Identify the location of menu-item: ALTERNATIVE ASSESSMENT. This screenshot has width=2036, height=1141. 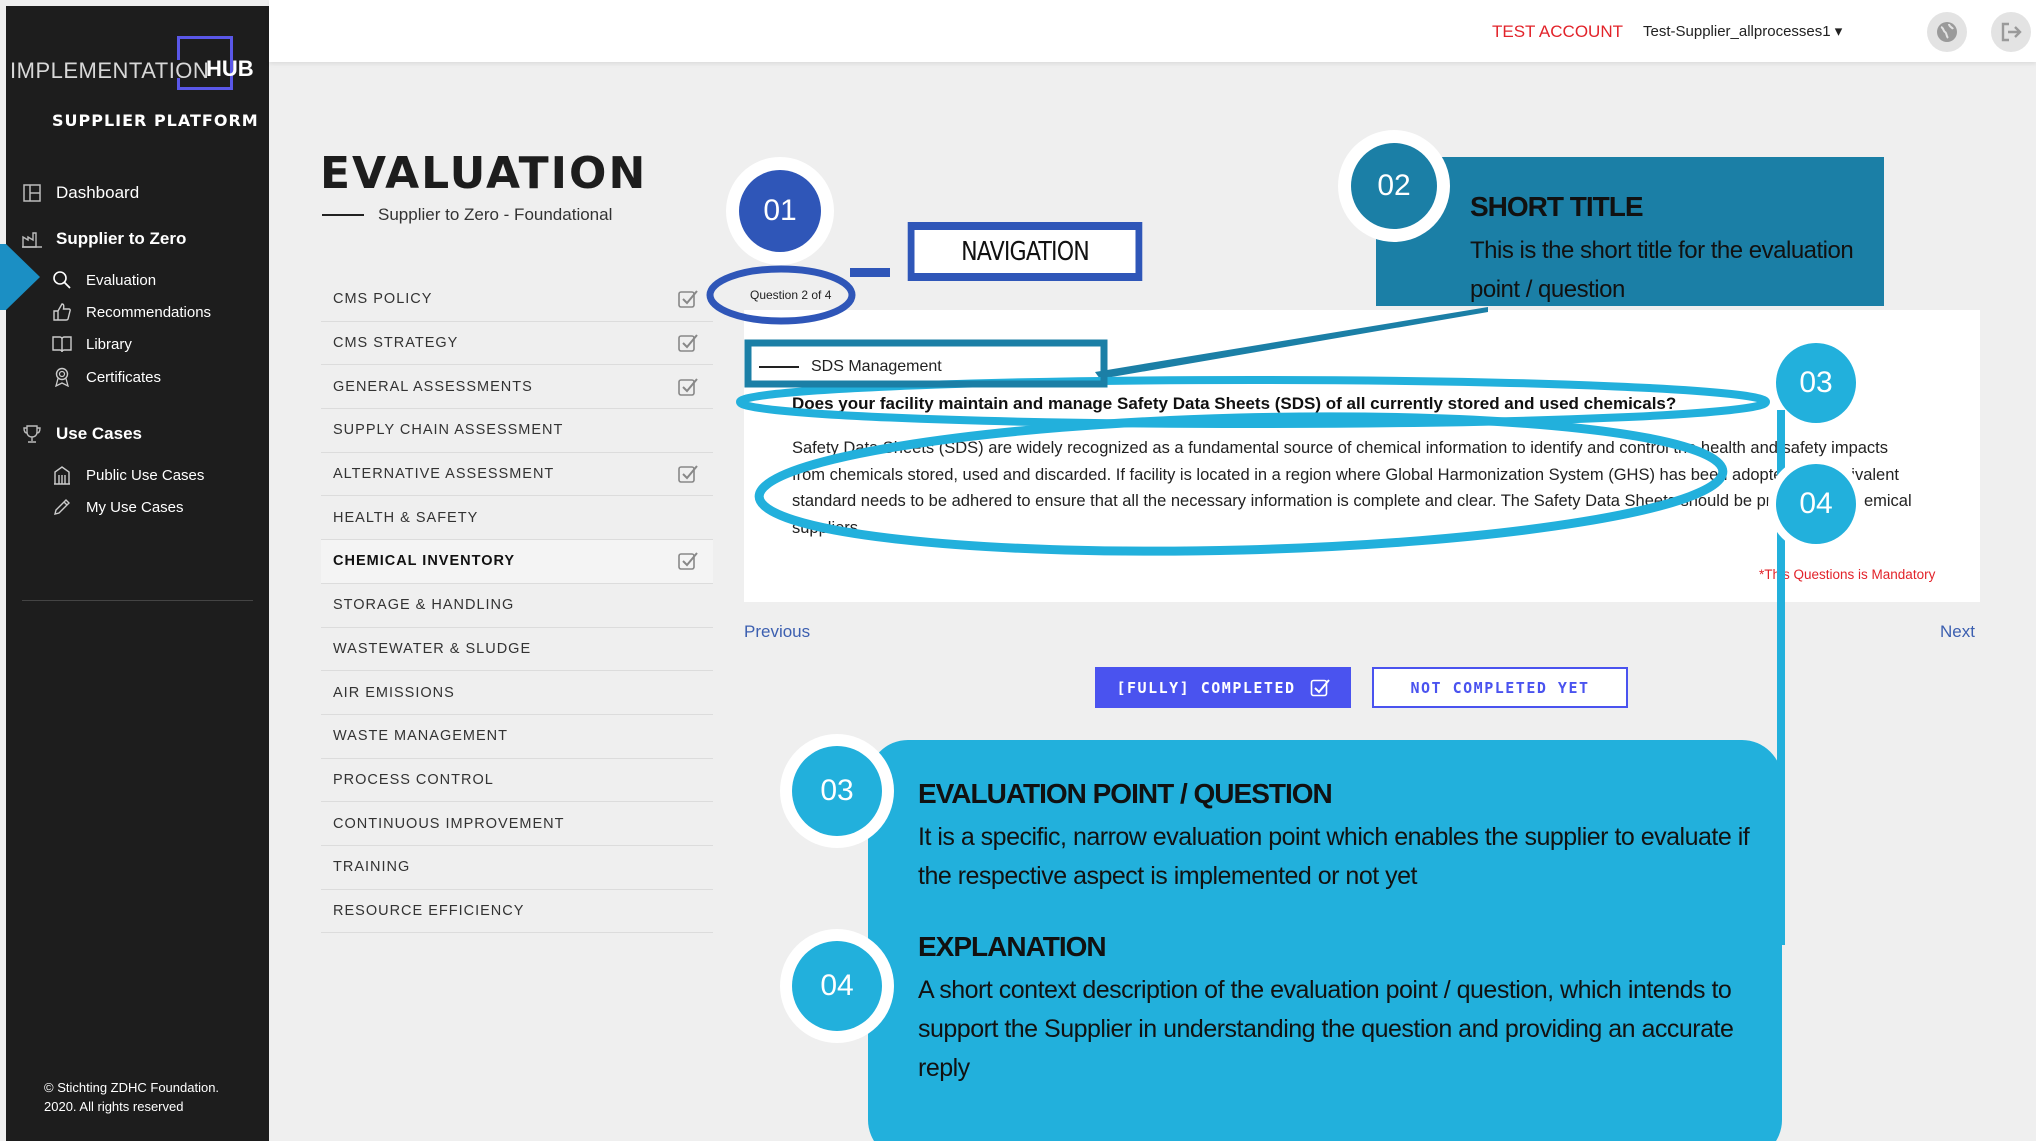
(517, 475).